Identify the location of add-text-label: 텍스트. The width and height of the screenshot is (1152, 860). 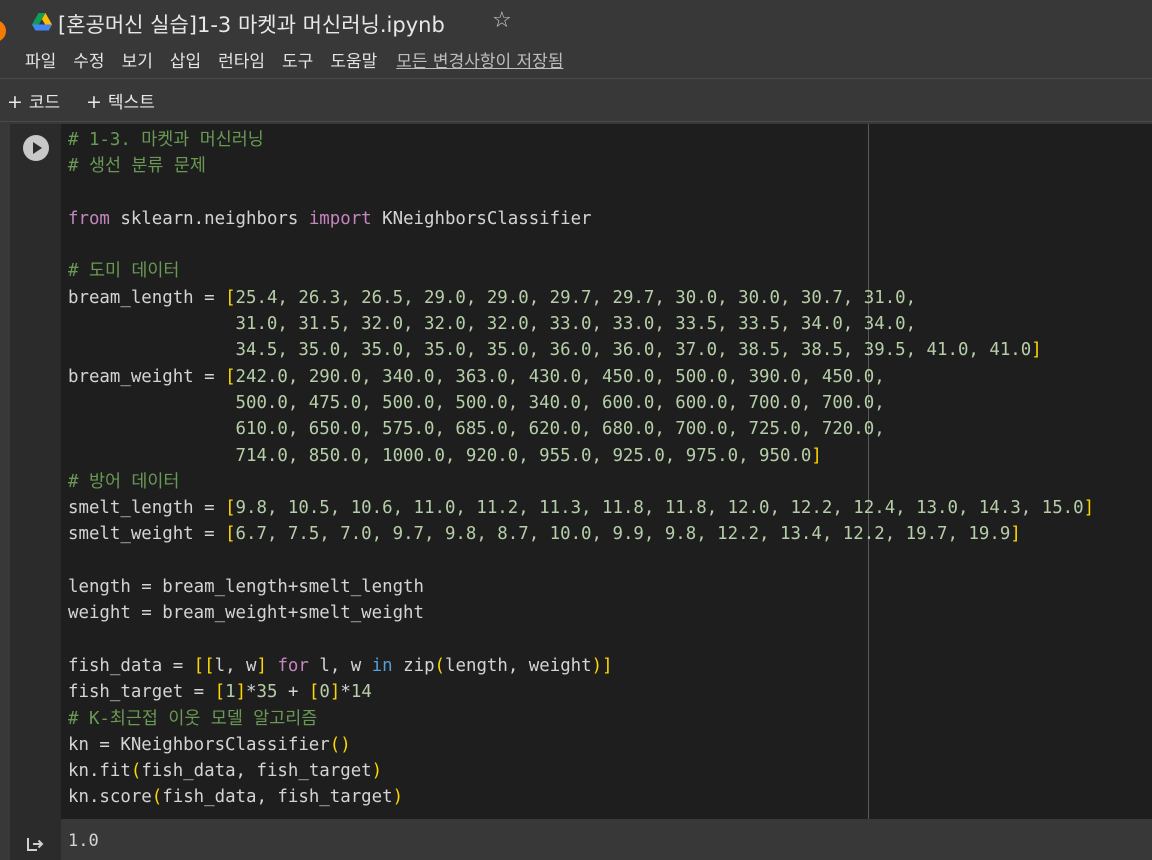
(131, 103).